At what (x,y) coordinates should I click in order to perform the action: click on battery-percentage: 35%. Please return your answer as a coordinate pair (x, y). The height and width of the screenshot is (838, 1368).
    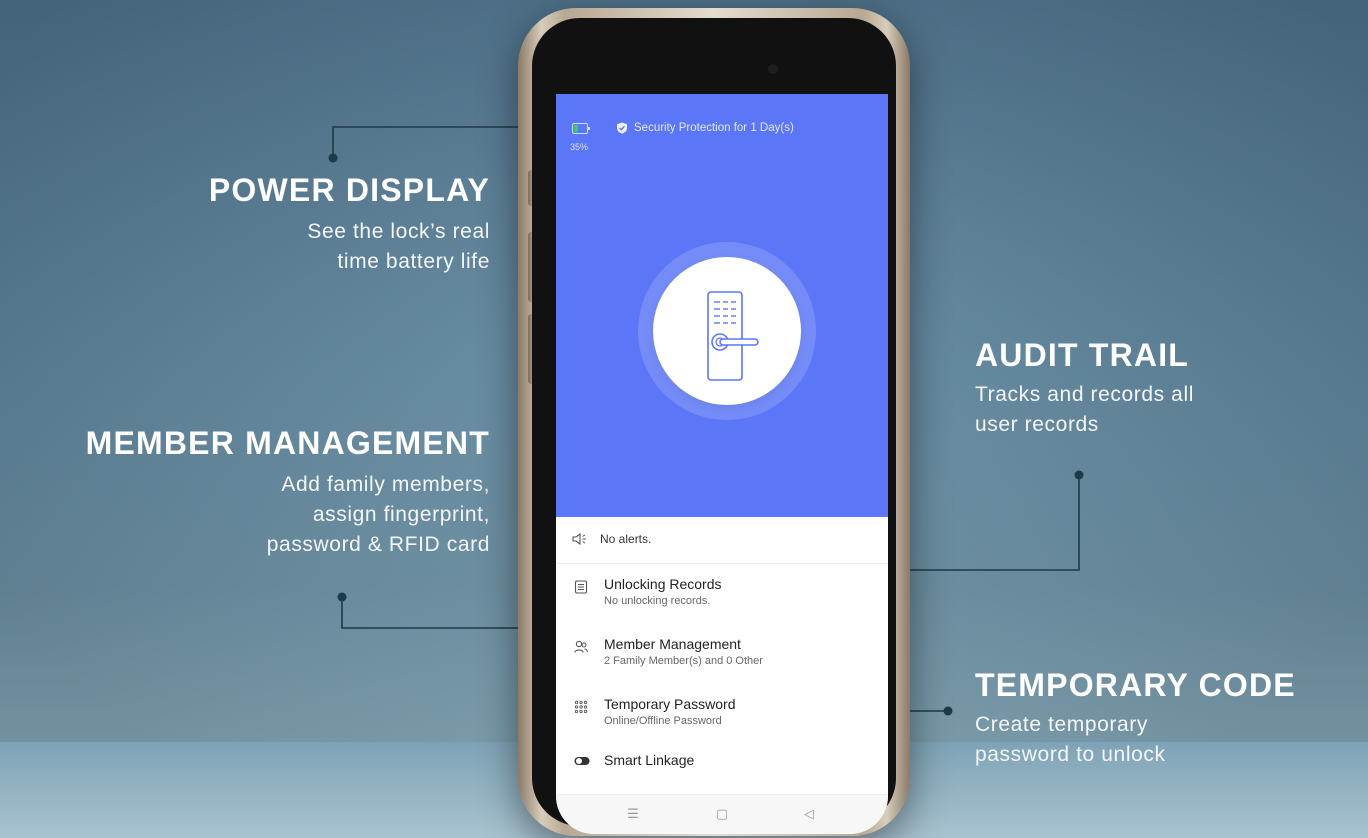
    Looking at the image, I should click on (579, 147).